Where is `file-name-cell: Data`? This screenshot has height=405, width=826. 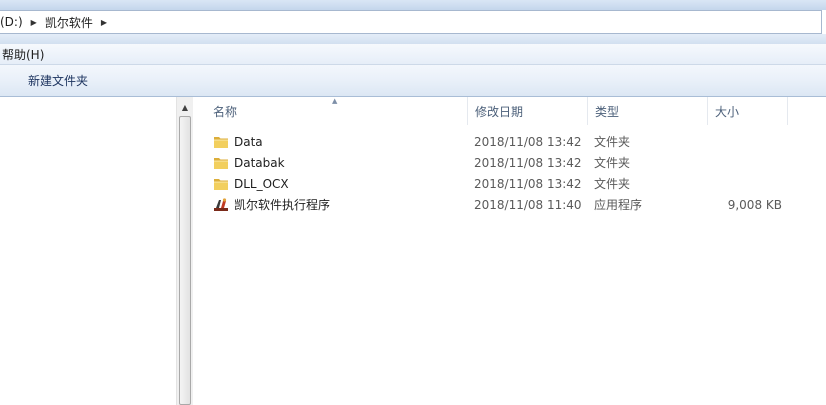
file-name-cell: Data is located at coordinates (330, 142).